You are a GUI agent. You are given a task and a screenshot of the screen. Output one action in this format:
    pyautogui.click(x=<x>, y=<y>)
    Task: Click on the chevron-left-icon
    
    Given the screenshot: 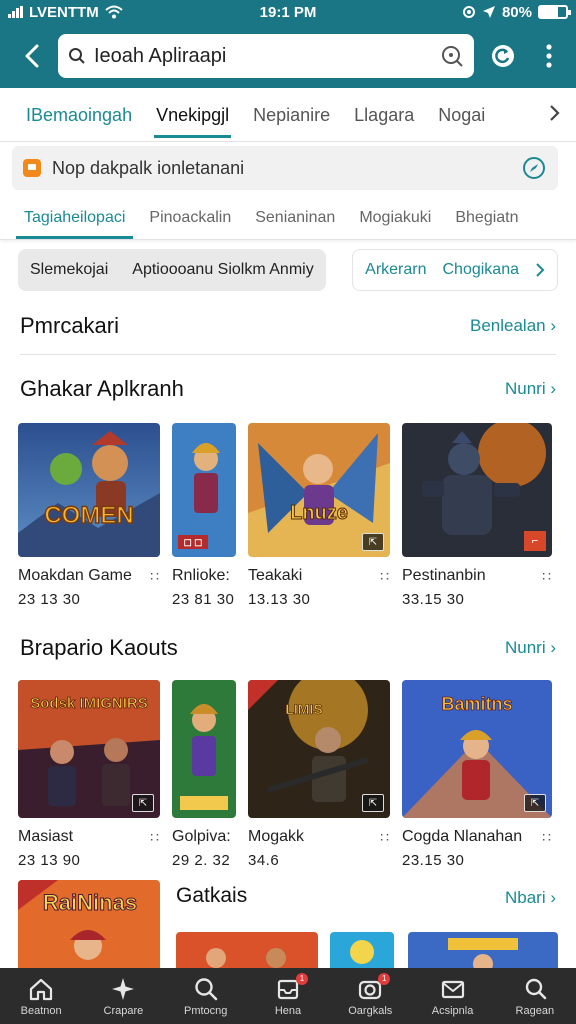 What is the action you would take?
    pyautogui.click(x=32, y=56)
    